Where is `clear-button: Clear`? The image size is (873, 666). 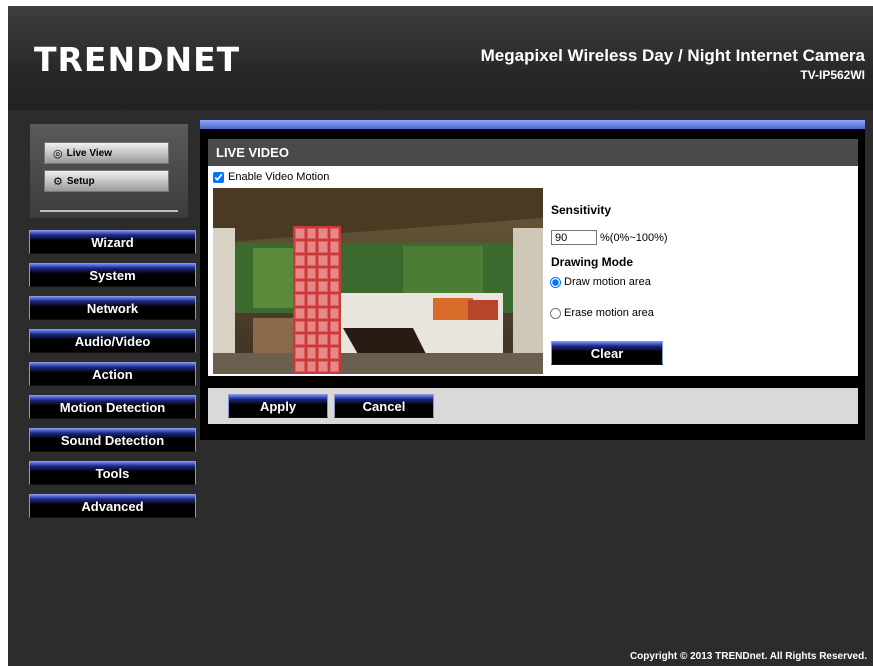
clear-button: Clear is located at coordinates (607, 353).